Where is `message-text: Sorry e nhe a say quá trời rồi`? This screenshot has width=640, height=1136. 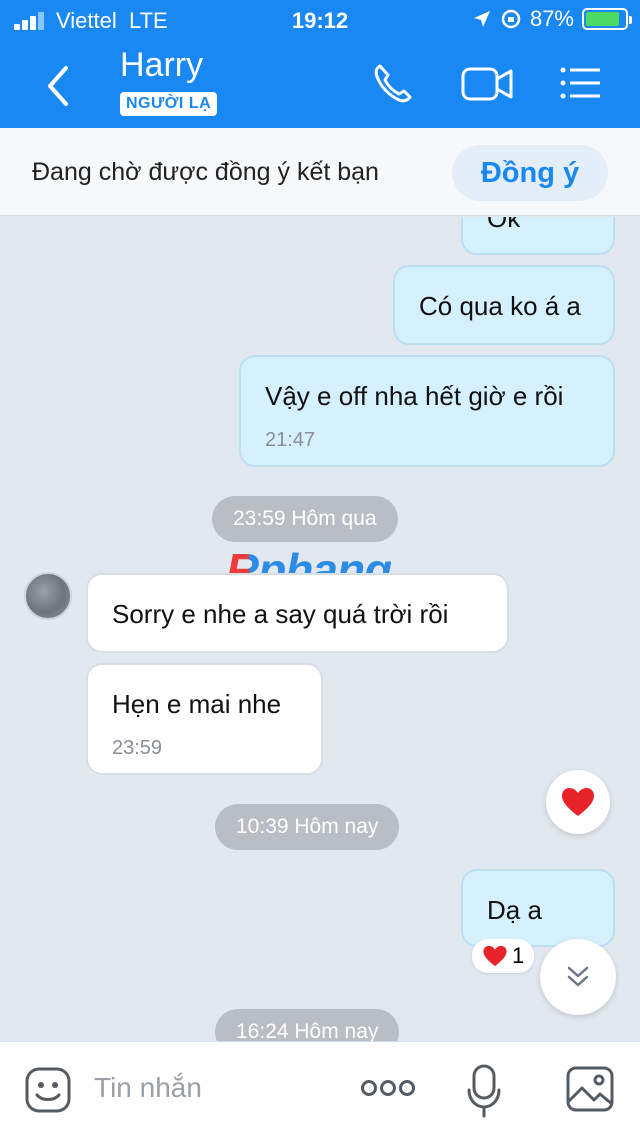 message-text: Sorry e nhe a say quá trời rồi is located at coordinates (280, 614).